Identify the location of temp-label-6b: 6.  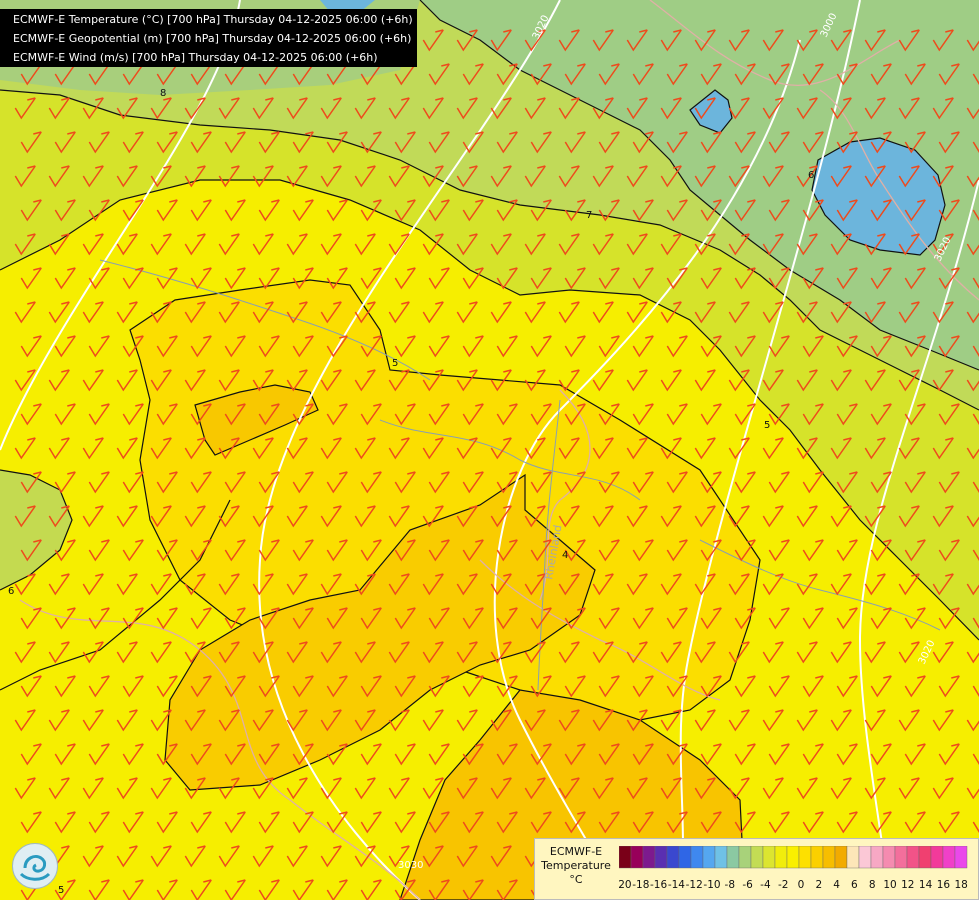
(11, 591).